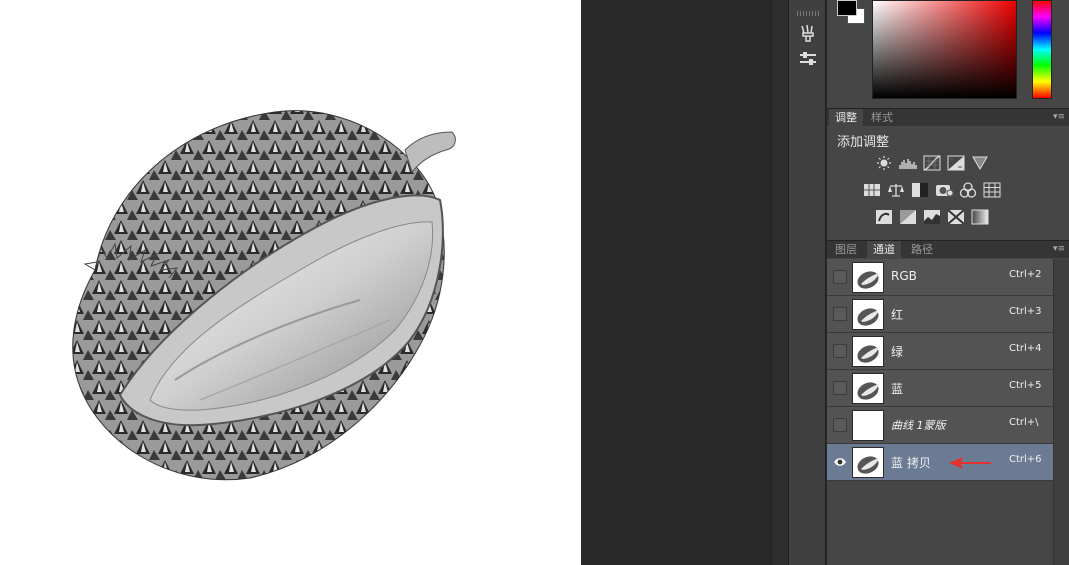  What do you see at coordinates (847, 8) in the screenshot?
I see `foreground-color-swatch` at bounding box center [847, 8].